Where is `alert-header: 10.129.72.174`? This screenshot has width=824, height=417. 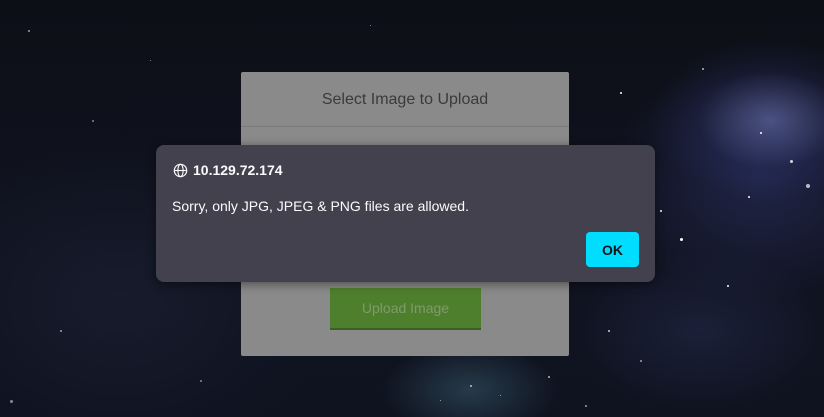 alert-header: 10.129.72.174 is located at coordinates (228, 170).